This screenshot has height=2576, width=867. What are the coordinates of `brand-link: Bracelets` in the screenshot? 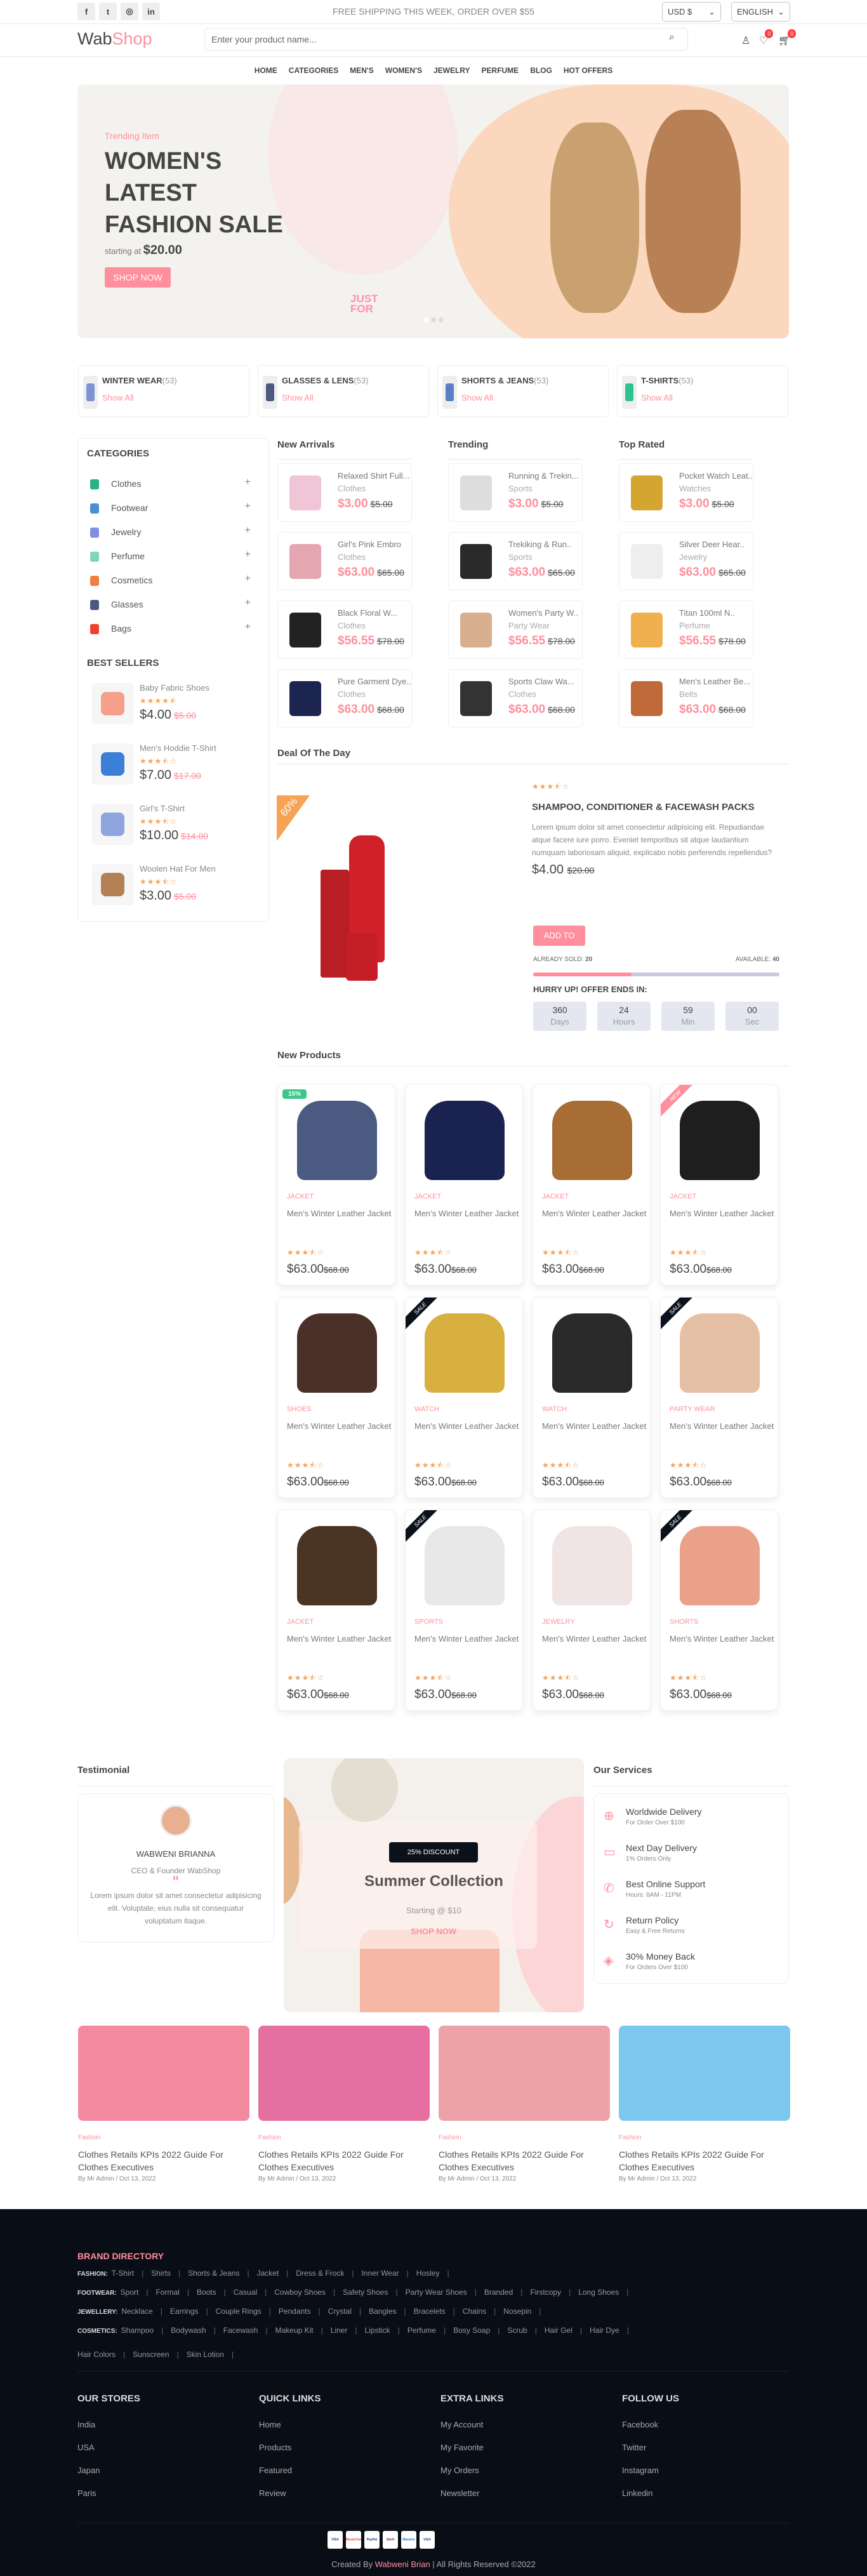 It's located at (430, 2311).